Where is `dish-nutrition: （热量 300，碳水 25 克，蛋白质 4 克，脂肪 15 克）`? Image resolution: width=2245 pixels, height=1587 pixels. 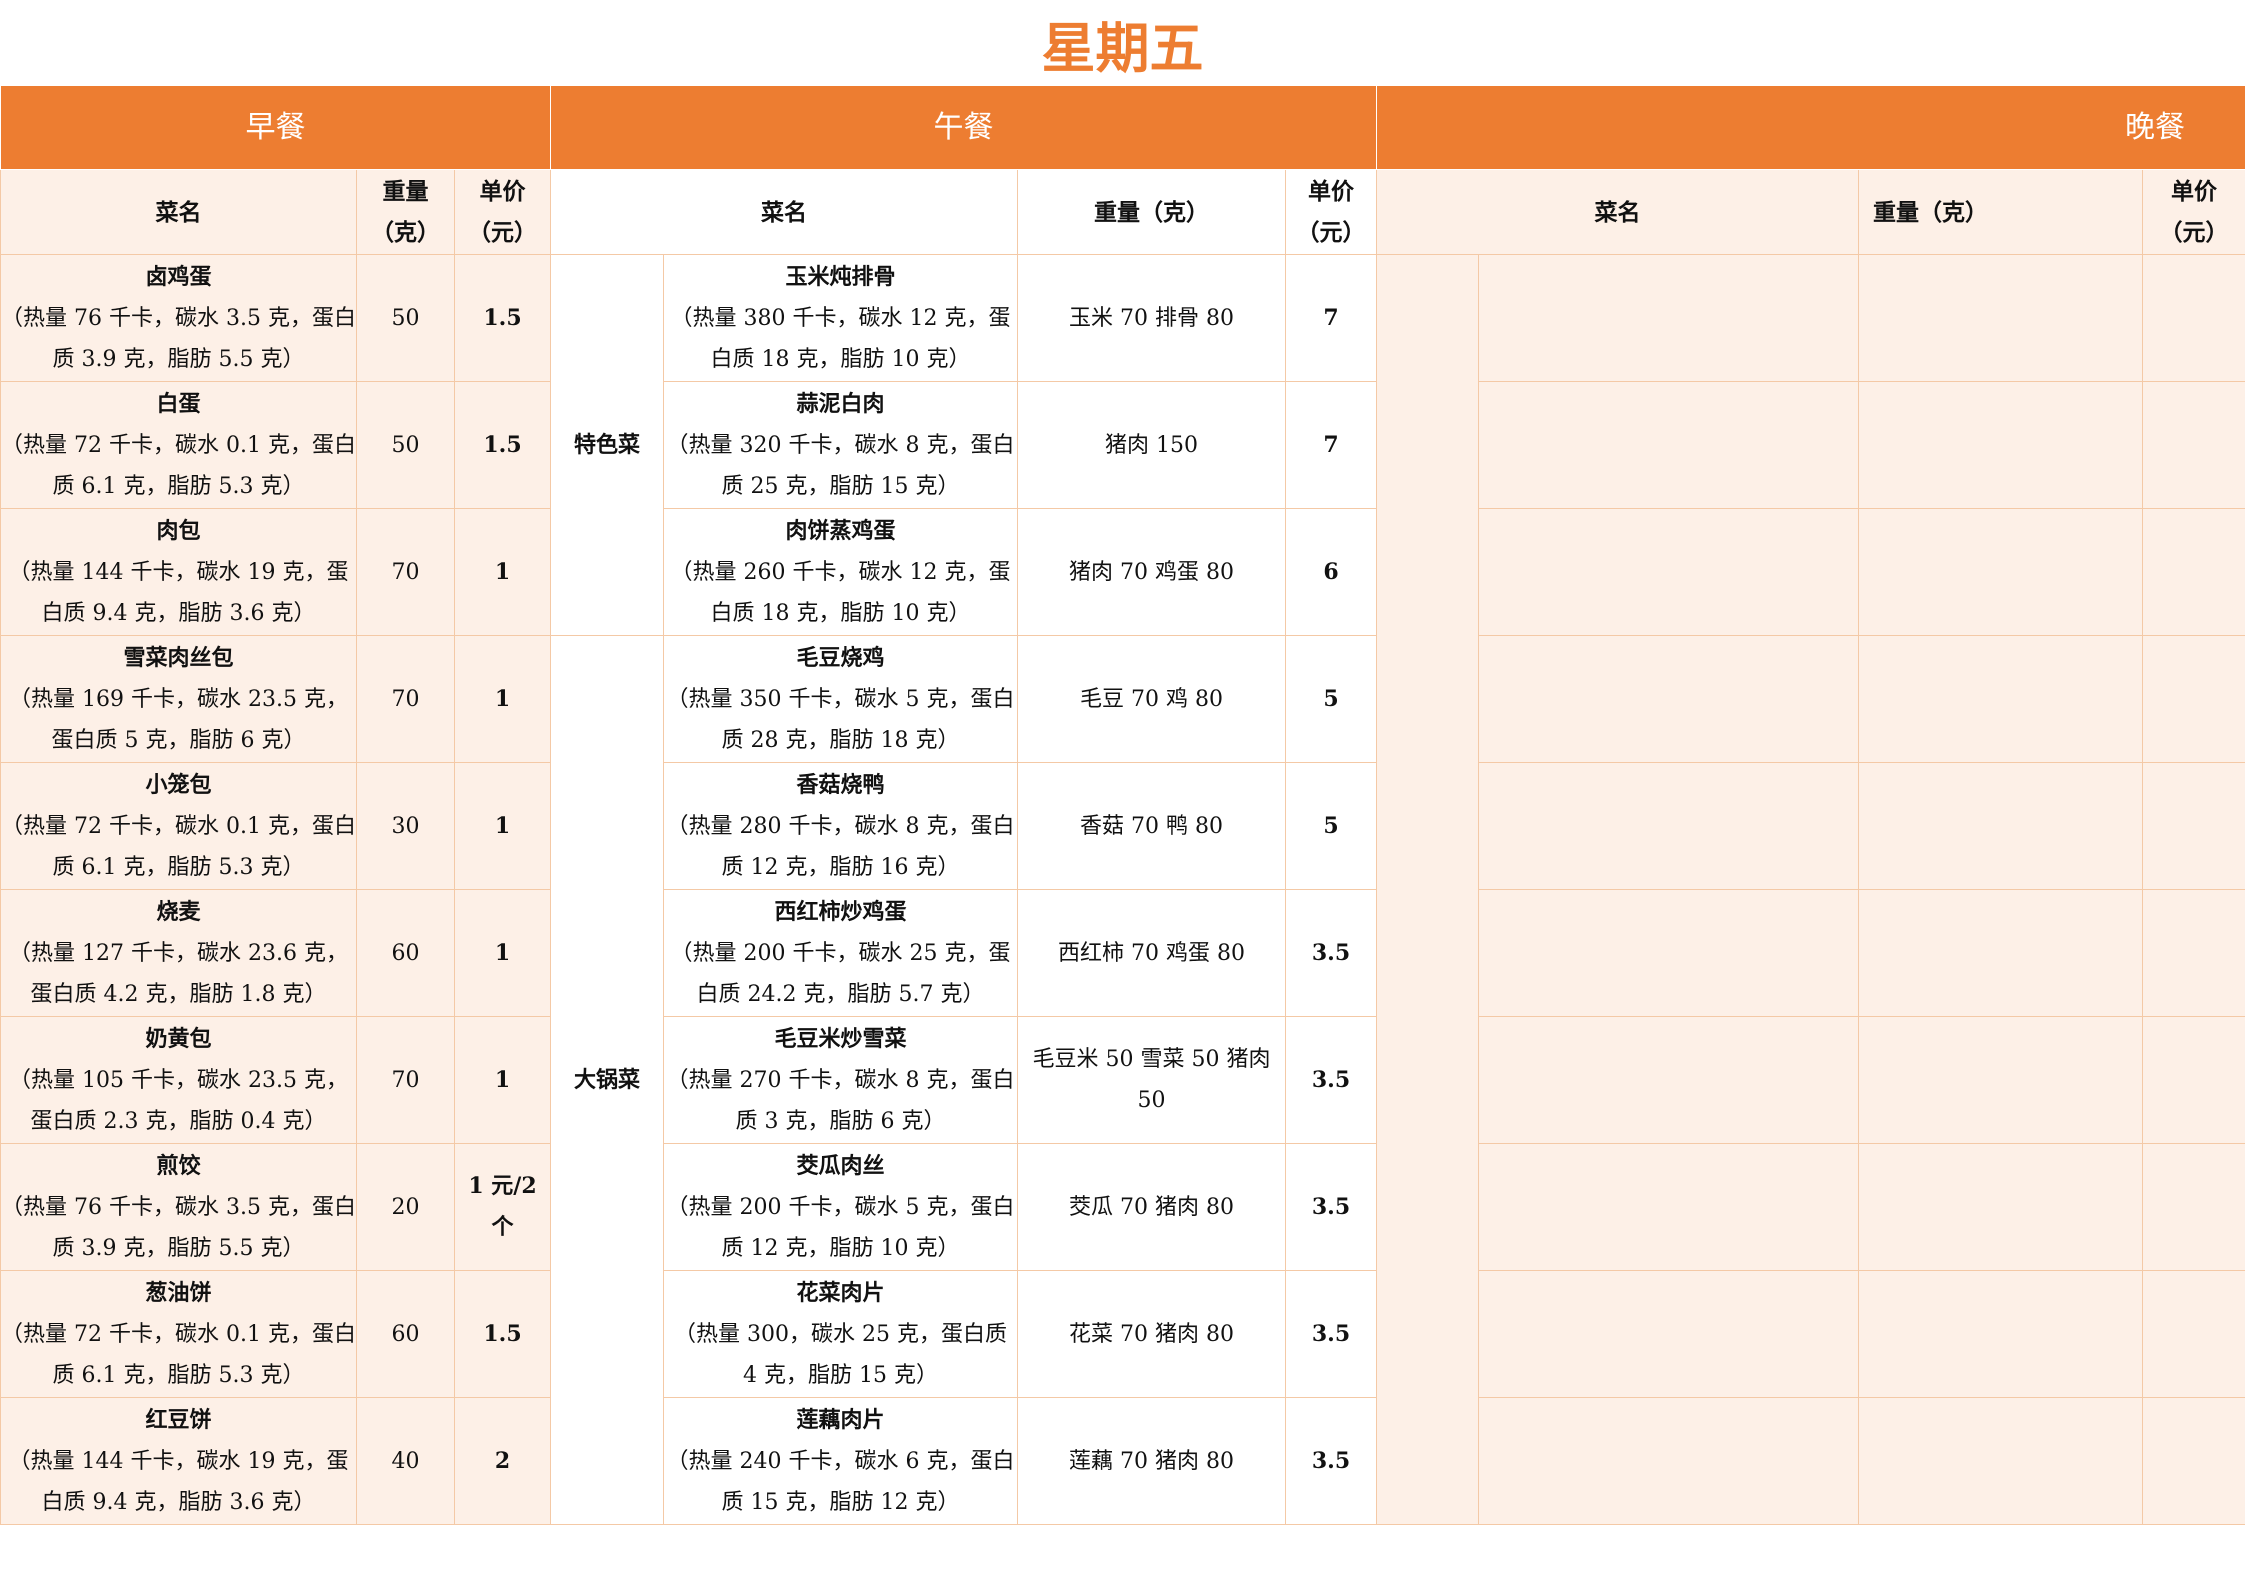
dish-nutrition: （热量 300，碳水 25 克，蛋白质 4 克，脂肪 15 克） is located at coordinates (840, 1354).